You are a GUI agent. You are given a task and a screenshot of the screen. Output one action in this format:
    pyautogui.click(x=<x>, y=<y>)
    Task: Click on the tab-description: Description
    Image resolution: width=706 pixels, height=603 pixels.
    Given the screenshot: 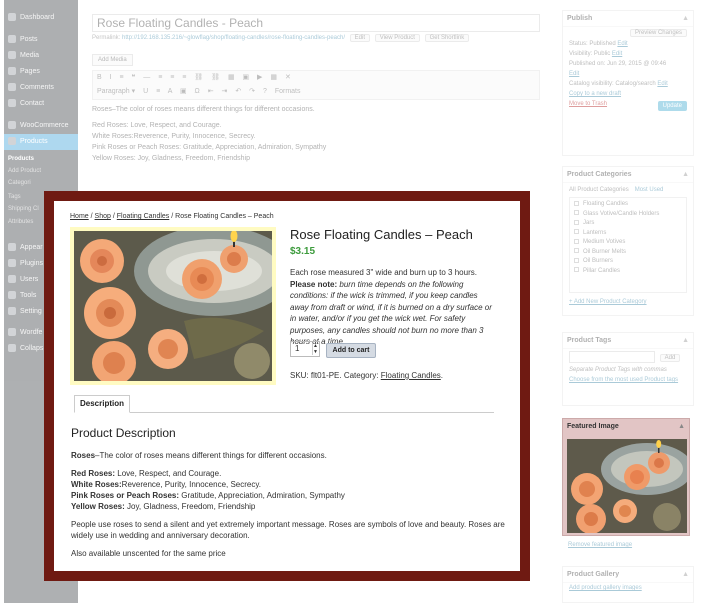 What is the action you would take?
    pyautogui.click(x=102, y=404)
    